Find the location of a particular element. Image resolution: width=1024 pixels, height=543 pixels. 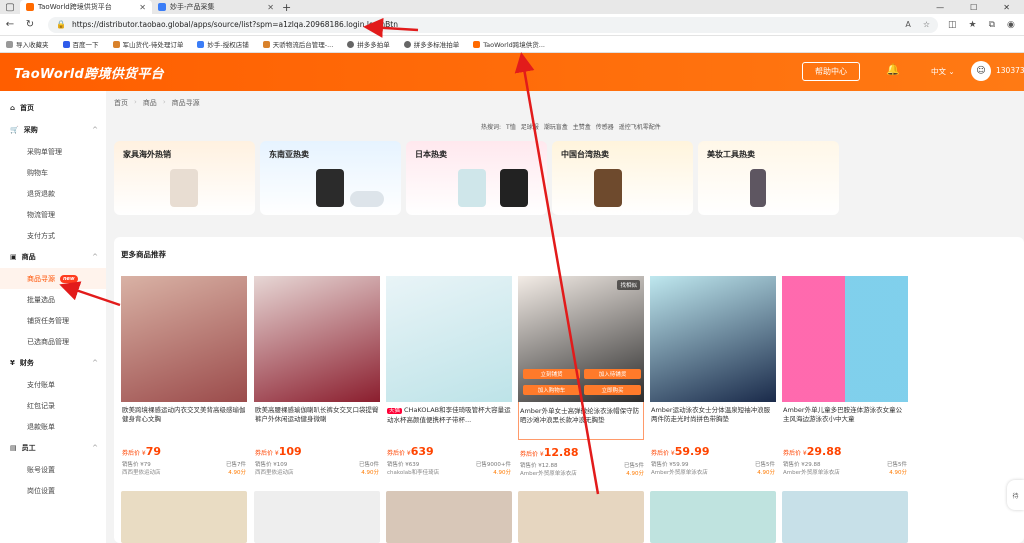

sidebar-section-staff: ▤ 员工 ^ is located at coordinates (53, 448).